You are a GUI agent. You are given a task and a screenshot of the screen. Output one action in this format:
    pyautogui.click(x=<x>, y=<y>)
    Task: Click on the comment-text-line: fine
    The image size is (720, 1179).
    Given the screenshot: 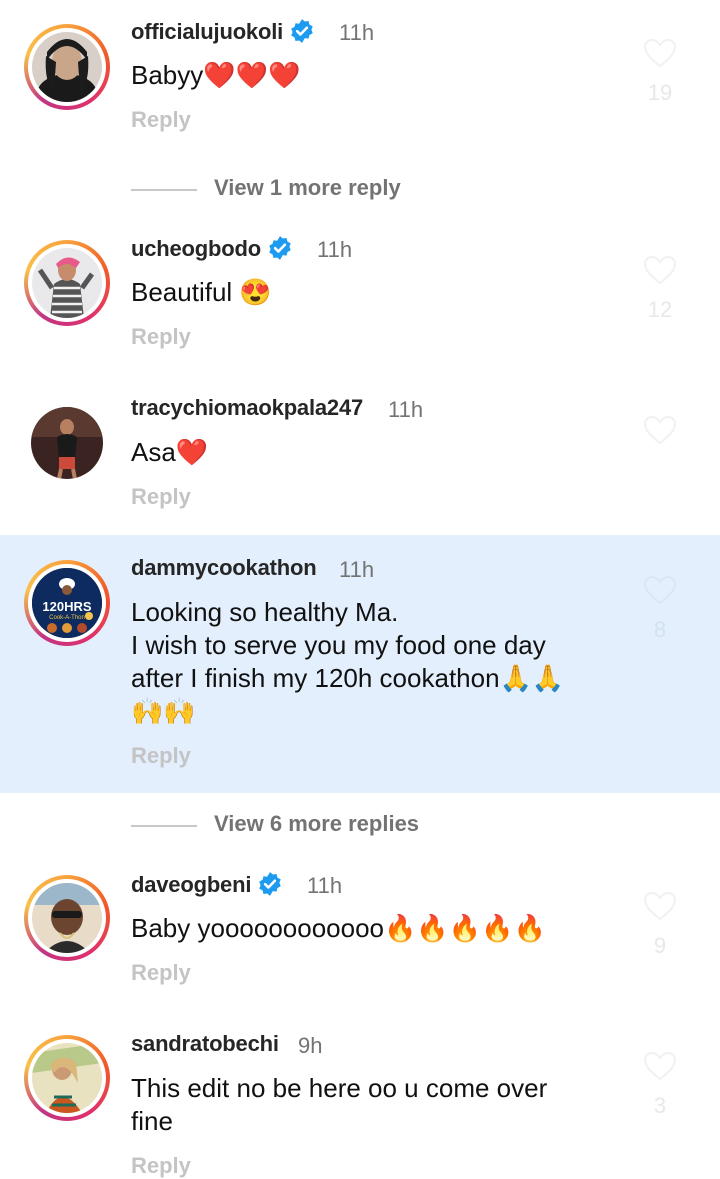 What is the action you would take?
    pyautogui.click(x=152, y=1121)
    